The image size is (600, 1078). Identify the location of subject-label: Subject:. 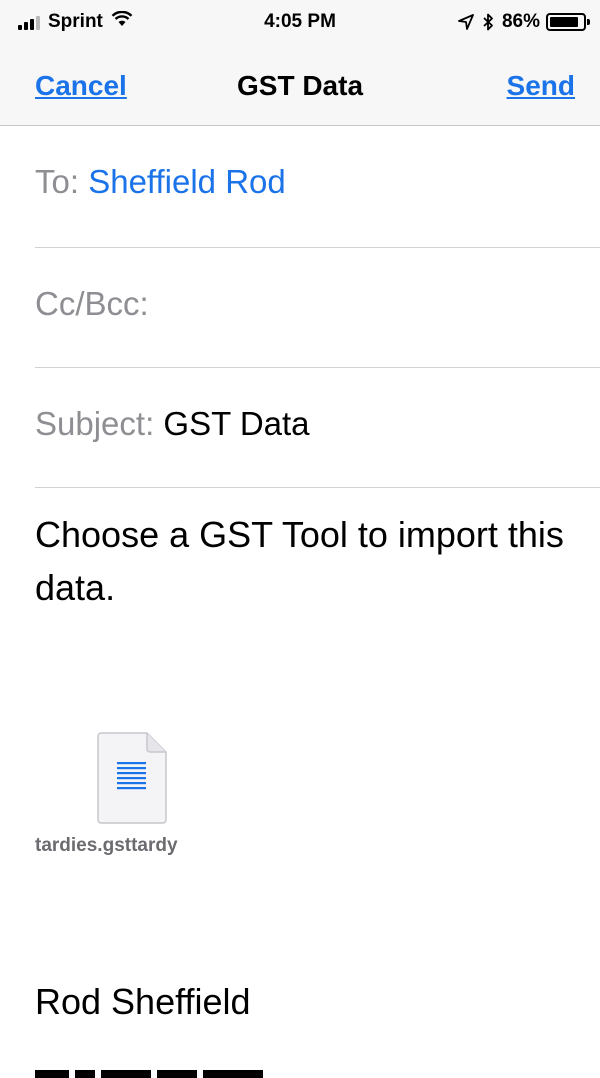
(95, 423).